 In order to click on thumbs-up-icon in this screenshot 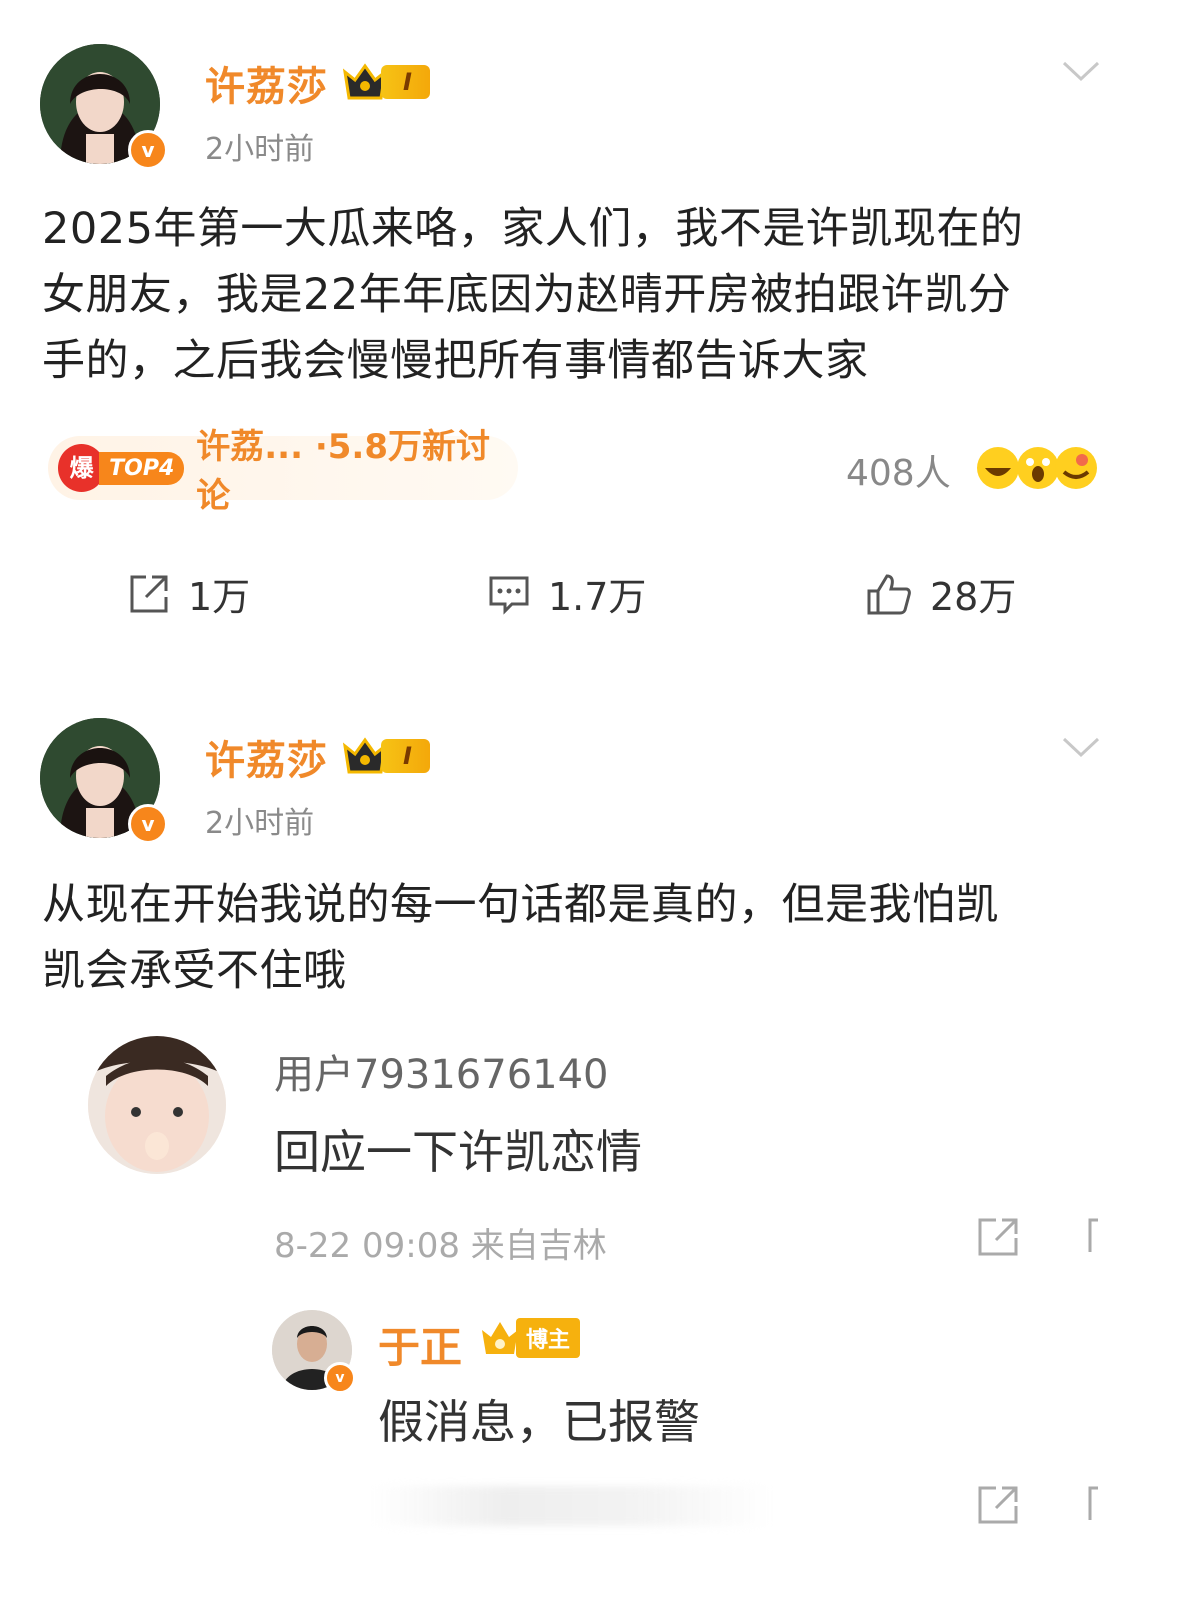, I will do `click(889, 593)`.